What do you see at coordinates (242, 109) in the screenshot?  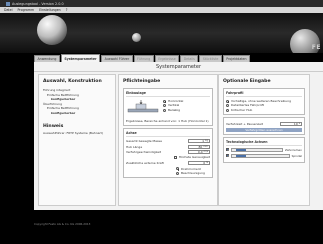 I see `radio-label: Kritischer Hub` at bounding box center [242, 109].